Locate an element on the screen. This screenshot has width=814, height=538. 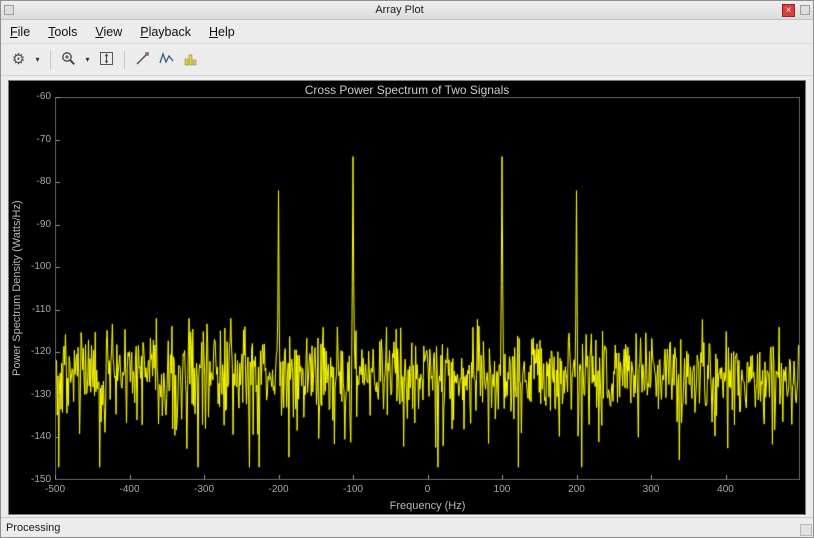
y-tick-label: -140 is located at coordinates (40, 437).